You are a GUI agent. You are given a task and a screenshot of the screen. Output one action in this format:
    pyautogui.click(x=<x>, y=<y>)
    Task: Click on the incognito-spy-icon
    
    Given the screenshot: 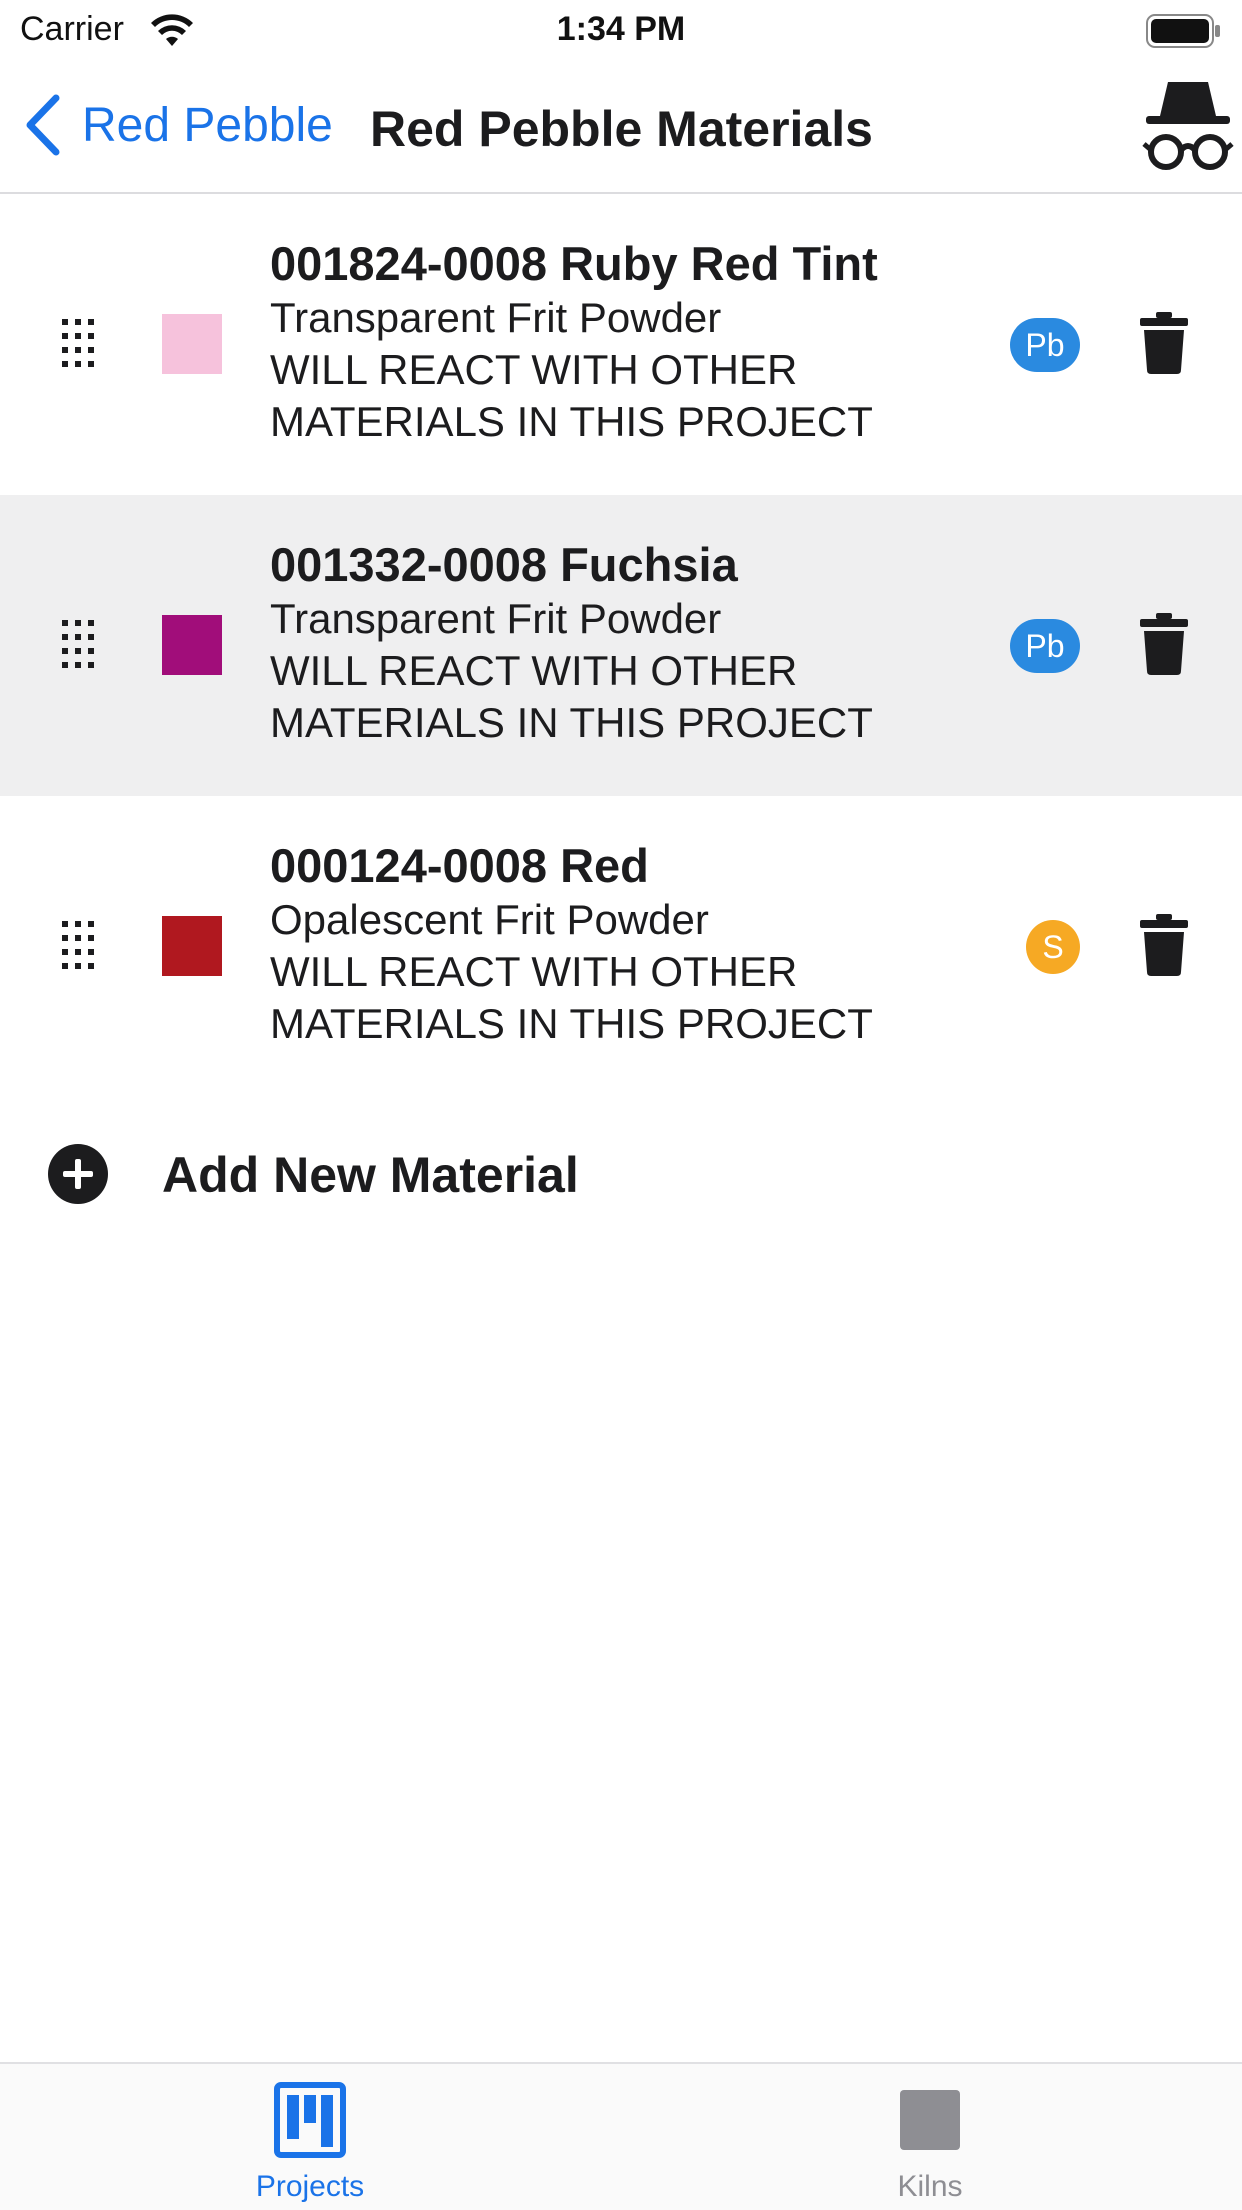 What is the action you would take?
    pyautogui.click(x=1188, y=126)
    